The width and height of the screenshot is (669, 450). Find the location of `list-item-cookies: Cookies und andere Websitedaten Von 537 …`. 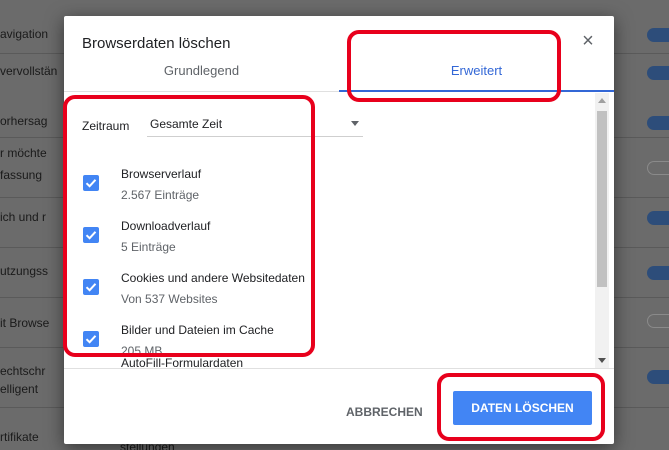

list-item-cookies: Cookies und andere Websitedaten Von 537 … is located at coordinates (329, 296).